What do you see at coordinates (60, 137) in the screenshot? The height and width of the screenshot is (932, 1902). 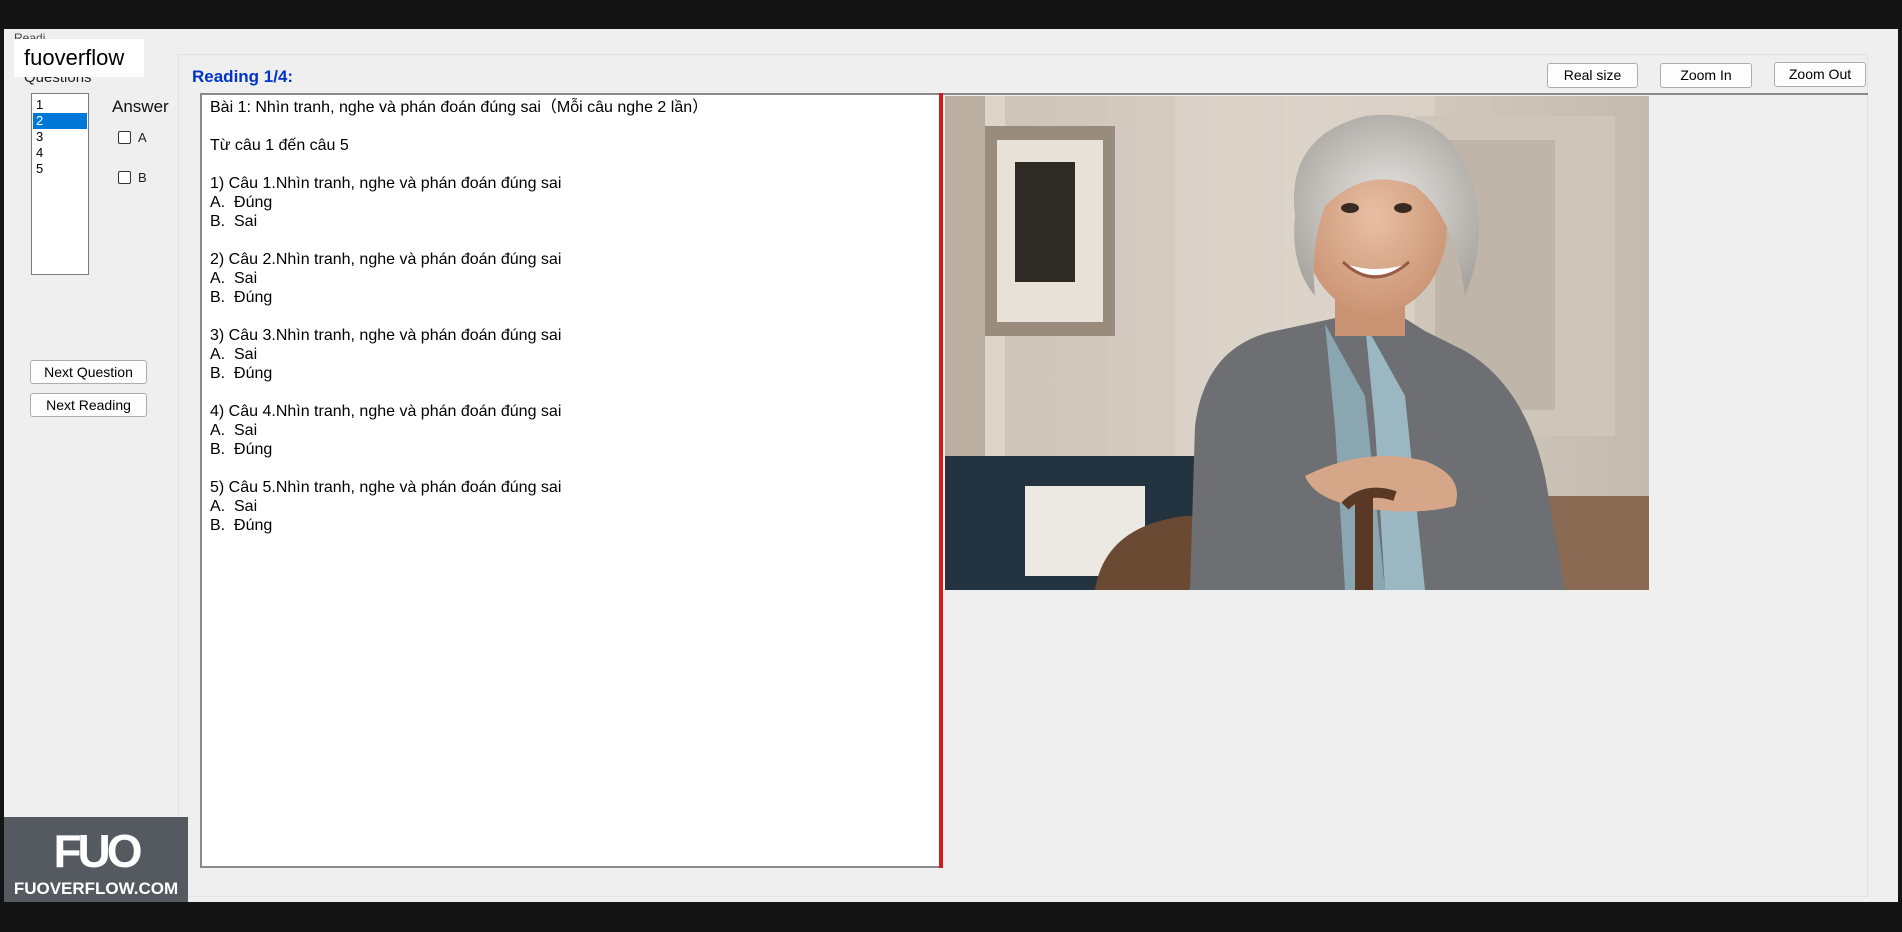 I see `question-item-3: 3` at bounding box center [60, 137].